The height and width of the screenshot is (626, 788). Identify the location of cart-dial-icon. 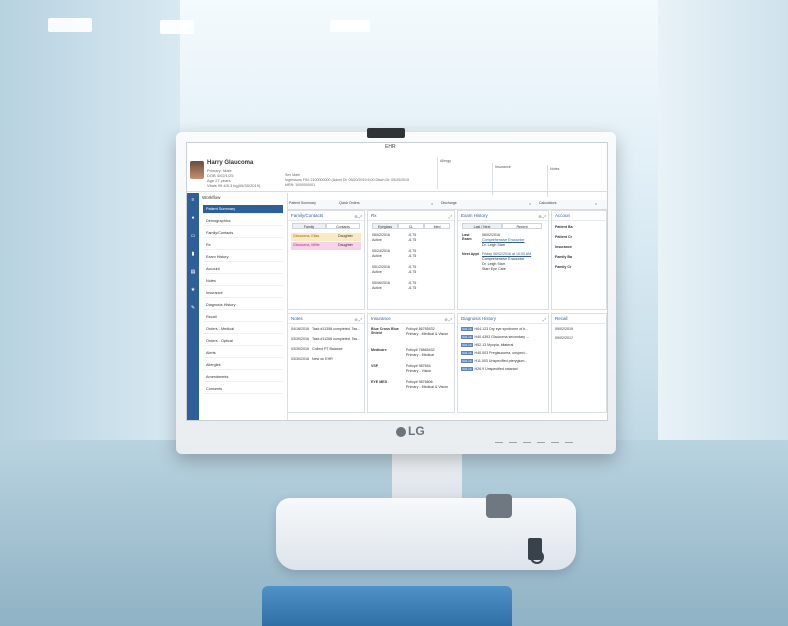
(537, 557).